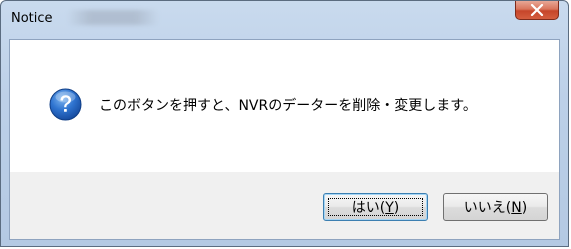 This screenshot has height=249, width=571. What do you see at coordinates (288, 106) in the screenshot?
I see `dialog-message: このボタンを押すと、NVRのデーターを削除・変更します。` at bounding box center [288, 106].